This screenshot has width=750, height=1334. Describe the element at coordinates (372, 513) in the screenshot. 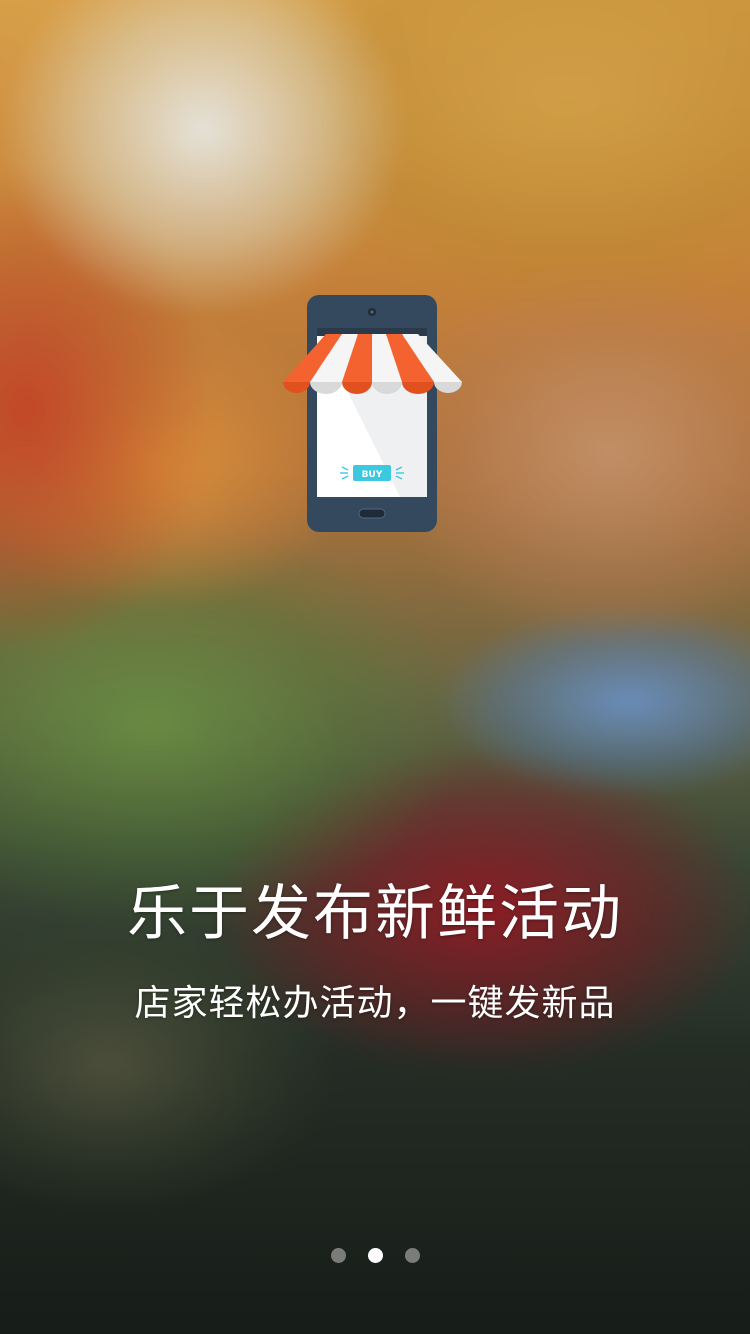

I see `home-button-icon` at that location.